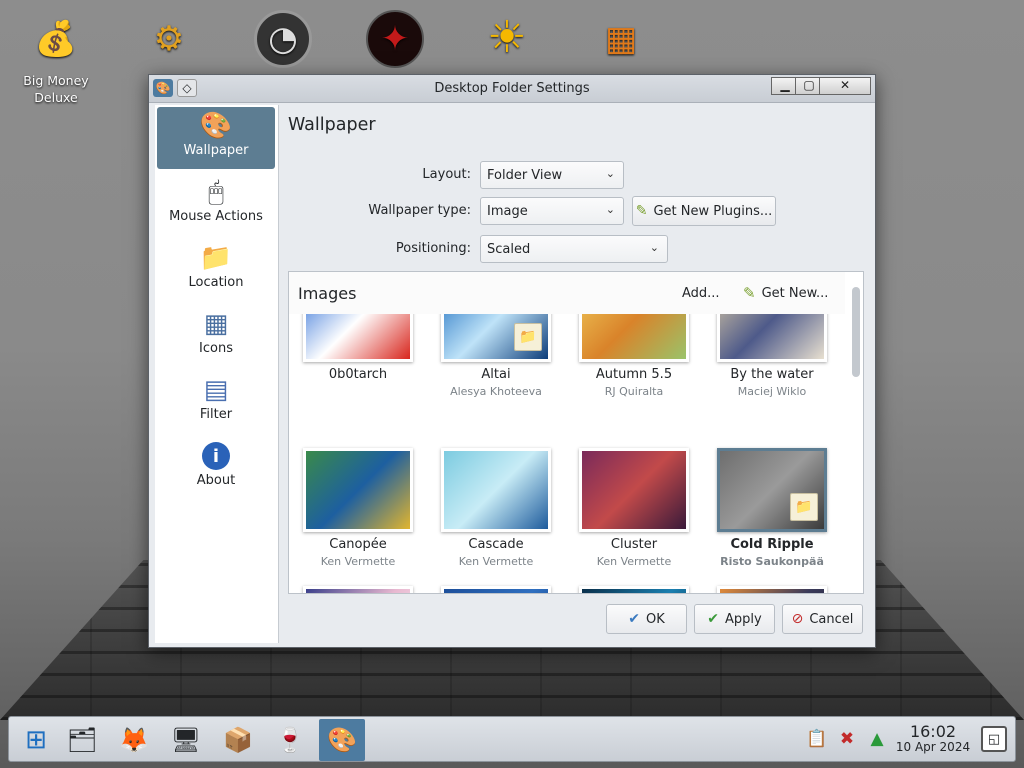 The height and width of the screenshot is (768, 1024). What do you see at coordinates (238, 740) in the screenshot?
I see `package-installer-icon: 📦` at bounding box center [238, 740].